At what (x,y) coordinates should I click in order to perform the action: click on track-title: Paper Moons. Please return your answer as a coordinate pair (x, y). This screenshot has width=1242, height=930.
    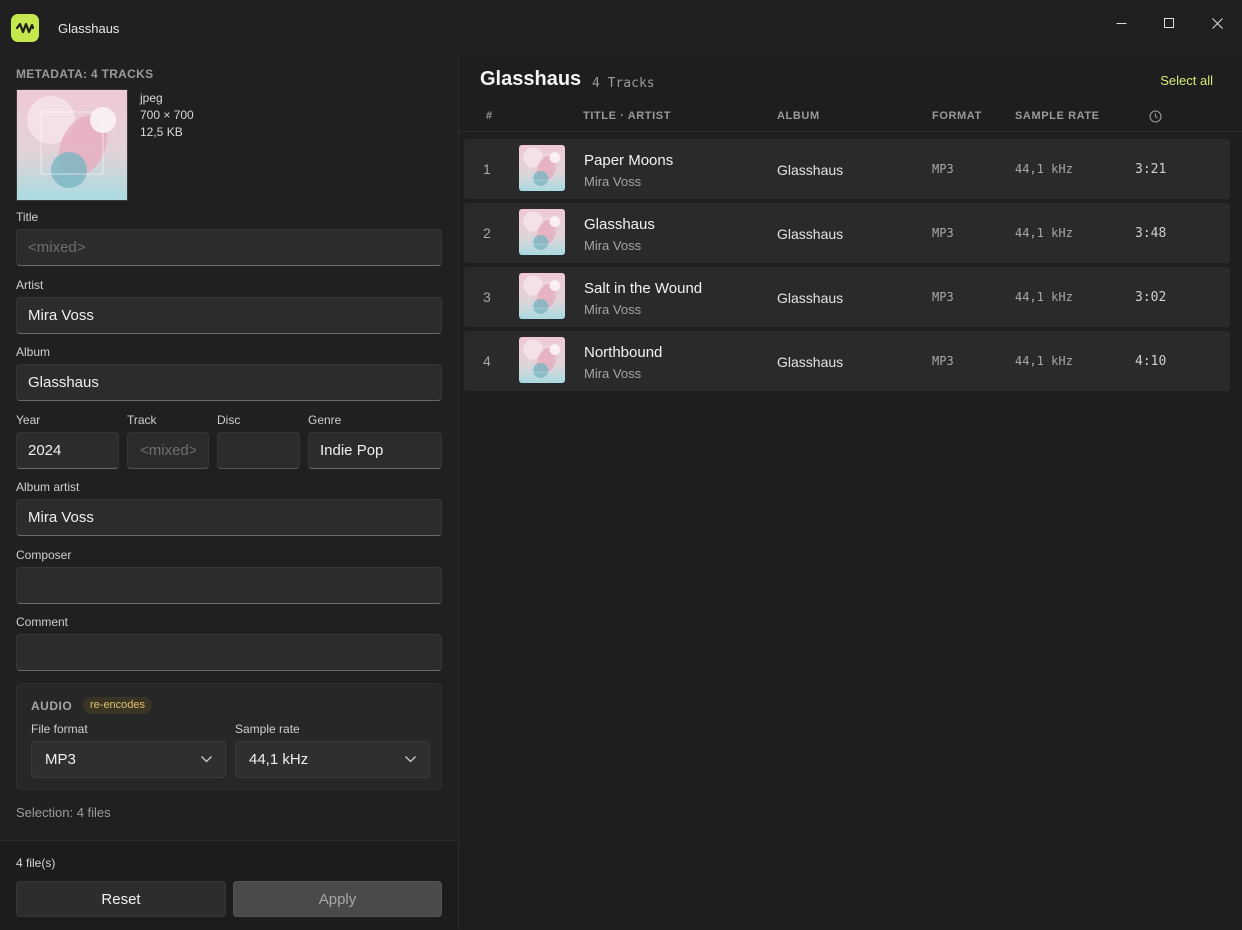
    Looking at the image, I should click on (629, 160).